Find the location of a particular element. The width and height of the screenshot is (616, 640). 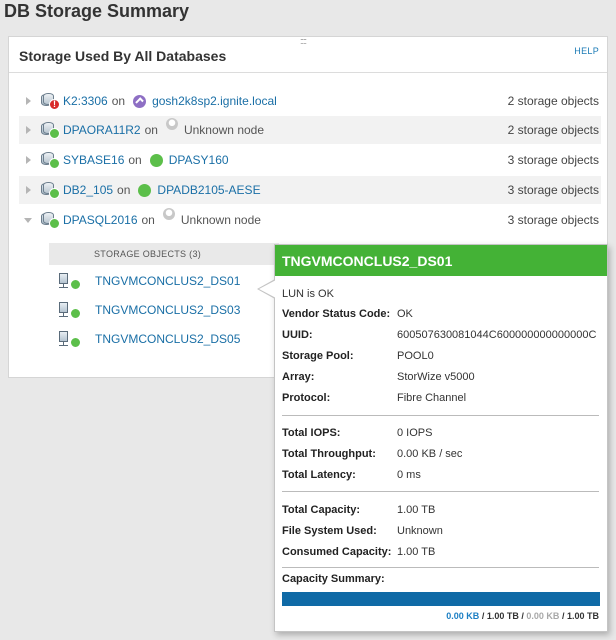

help-link: HELP is located at coordinates (586, 51).